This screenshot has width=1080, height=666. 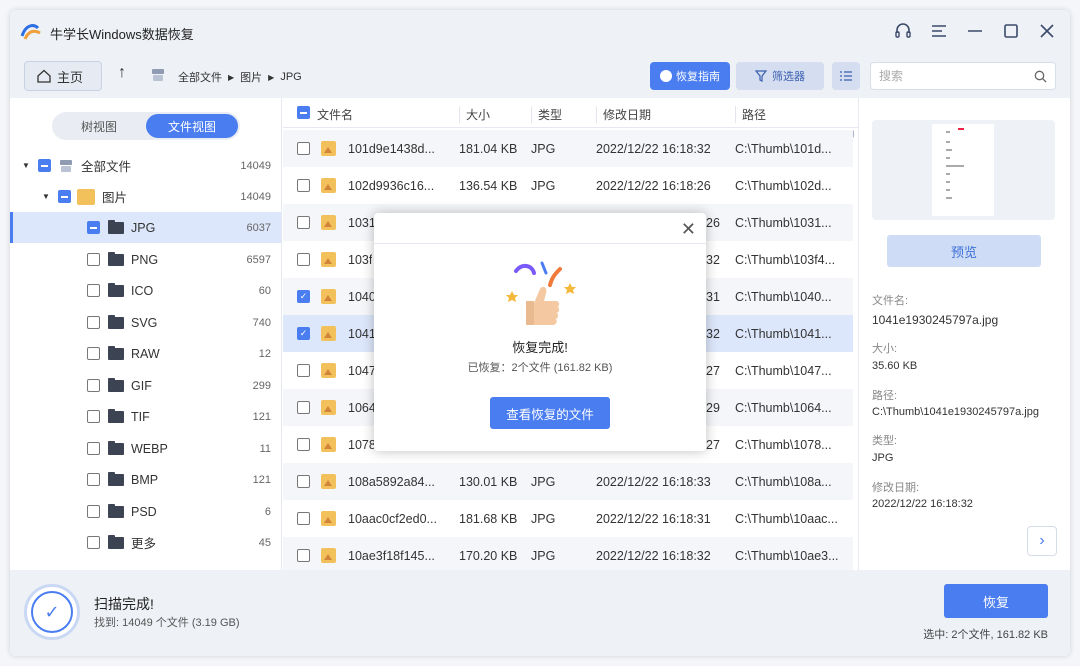 I want to click on tree-item-webp: WEBP 11, so click(x=145, y=448).